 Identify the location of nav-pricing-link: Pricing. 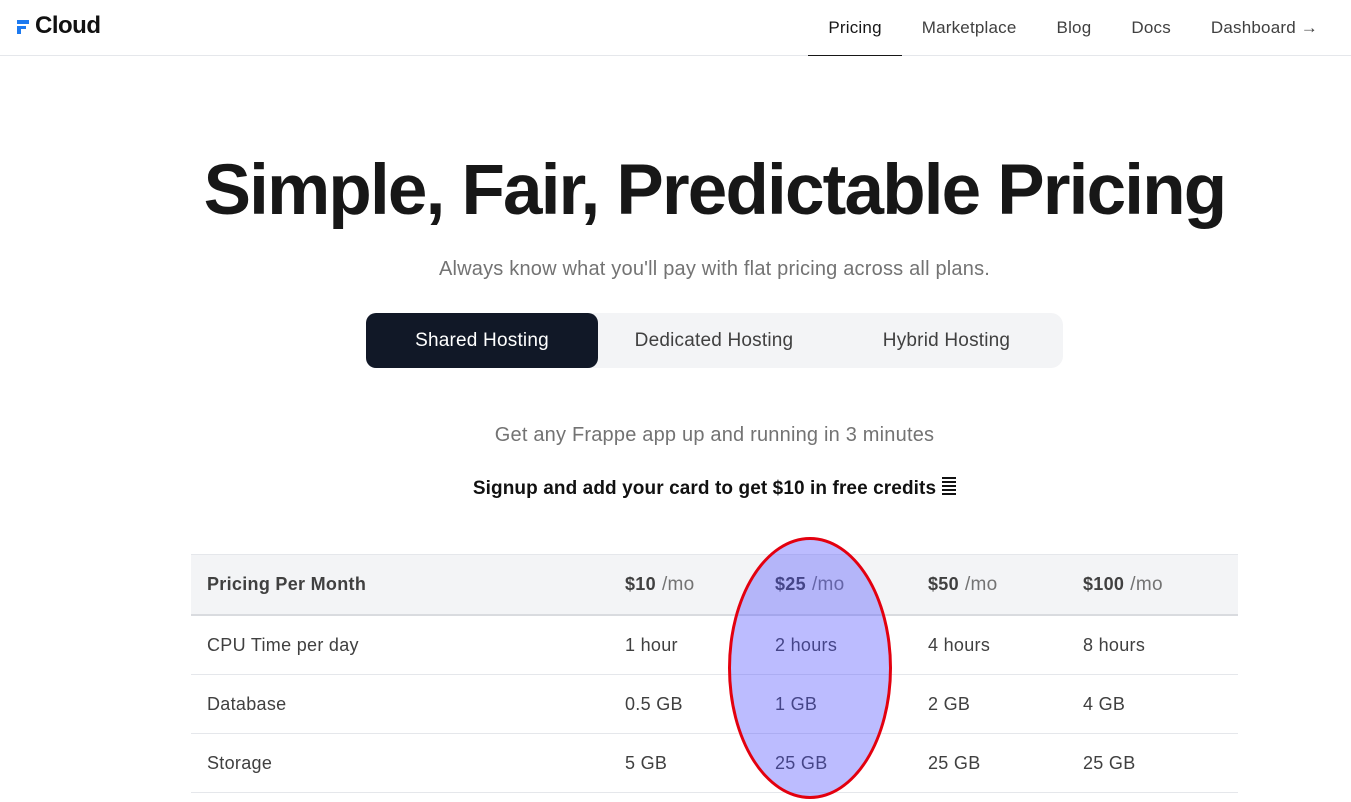
(855, 28).